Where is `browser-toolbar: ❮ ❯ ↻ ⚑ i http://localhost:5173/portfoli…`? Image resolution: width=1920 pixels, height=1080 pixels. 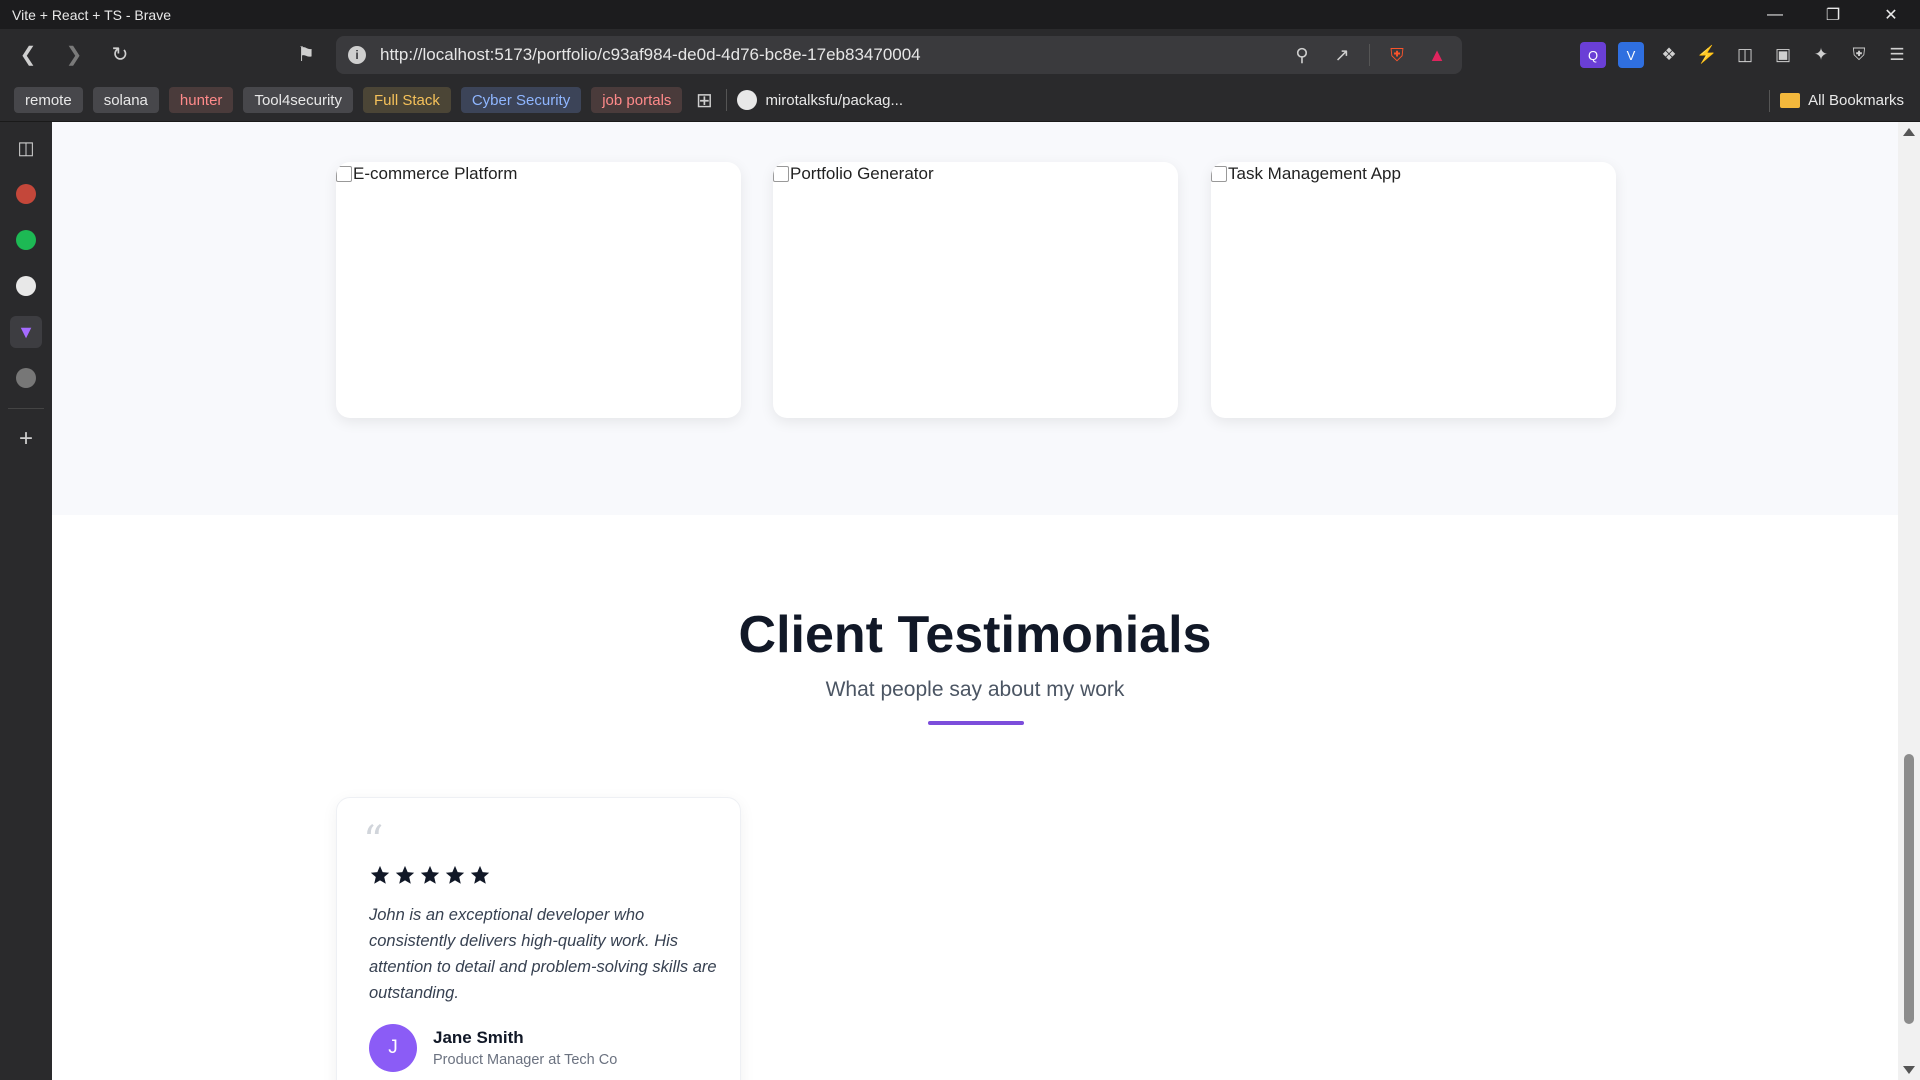
browser-toolbar: ❮ ❯ ↻ ⚑ i http://localhost:5173/portfoli… is located at coordinates (960, 54).